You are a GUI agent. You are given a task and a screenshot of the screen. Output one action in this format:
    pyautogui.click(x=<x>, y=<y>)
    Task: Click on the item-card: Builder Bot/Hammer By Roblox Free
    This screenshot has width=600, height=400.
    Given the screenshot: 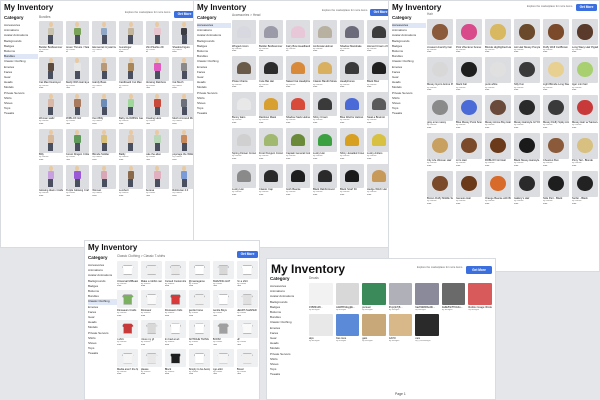 What is the action you would take?
    pyautogui.click(x=271, y=36)
    